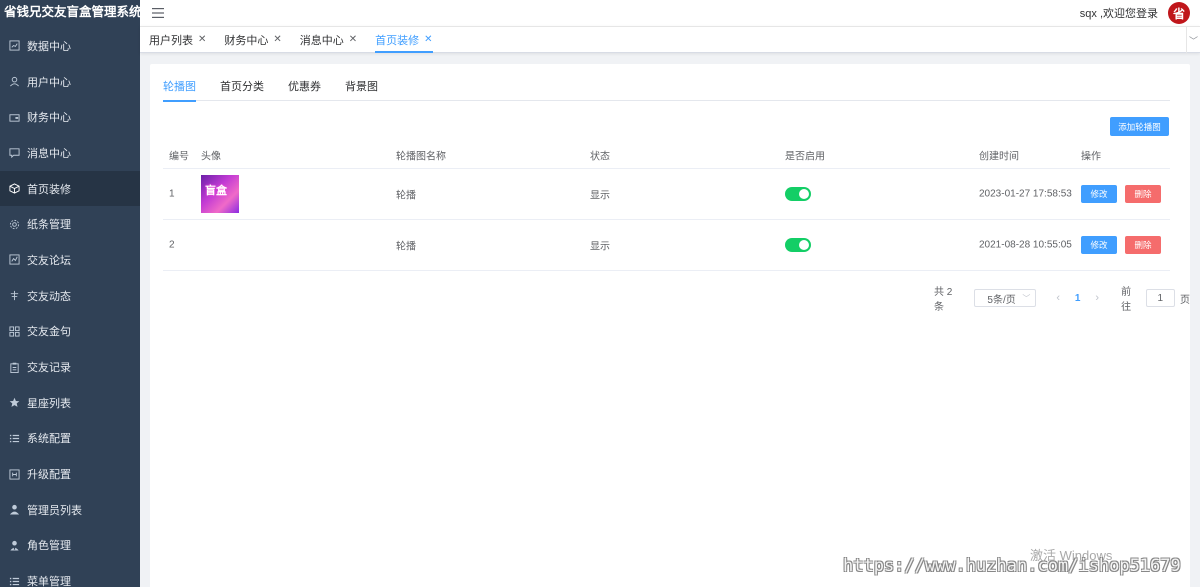 This screenshot has height=587, width=1200. I want to click on sidebar-item-label: 星座列表, so click(49, 403).